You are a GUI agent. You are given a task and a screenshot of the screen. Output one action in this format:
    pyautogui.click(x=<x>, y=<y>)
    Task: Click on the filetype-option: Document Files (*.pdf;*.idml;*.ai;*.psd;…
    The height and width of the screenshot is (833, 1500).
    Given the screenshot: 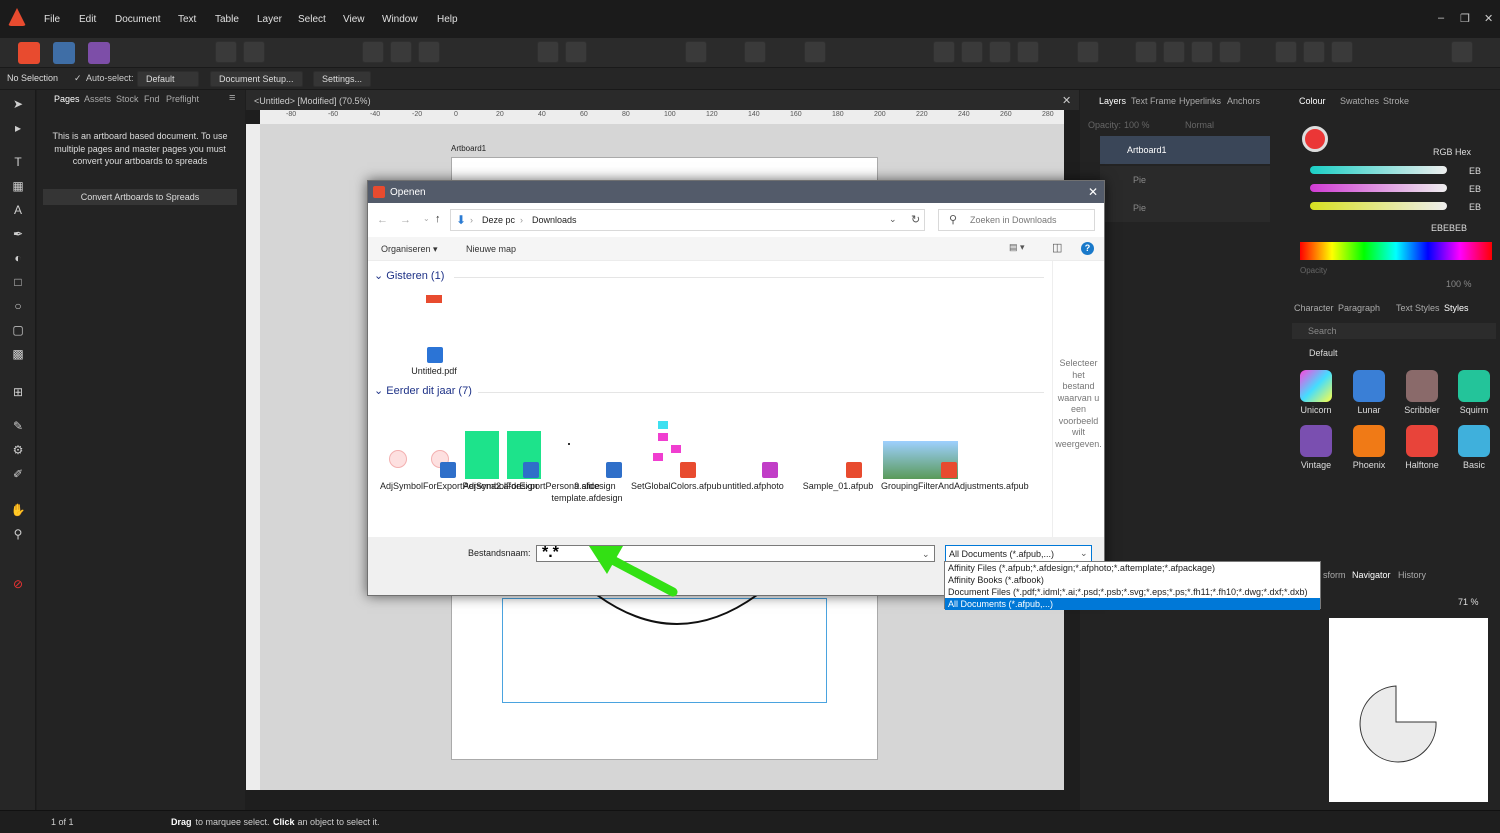 What is the action you would take?
    pyautogui.click(x=1132, y=592)
    